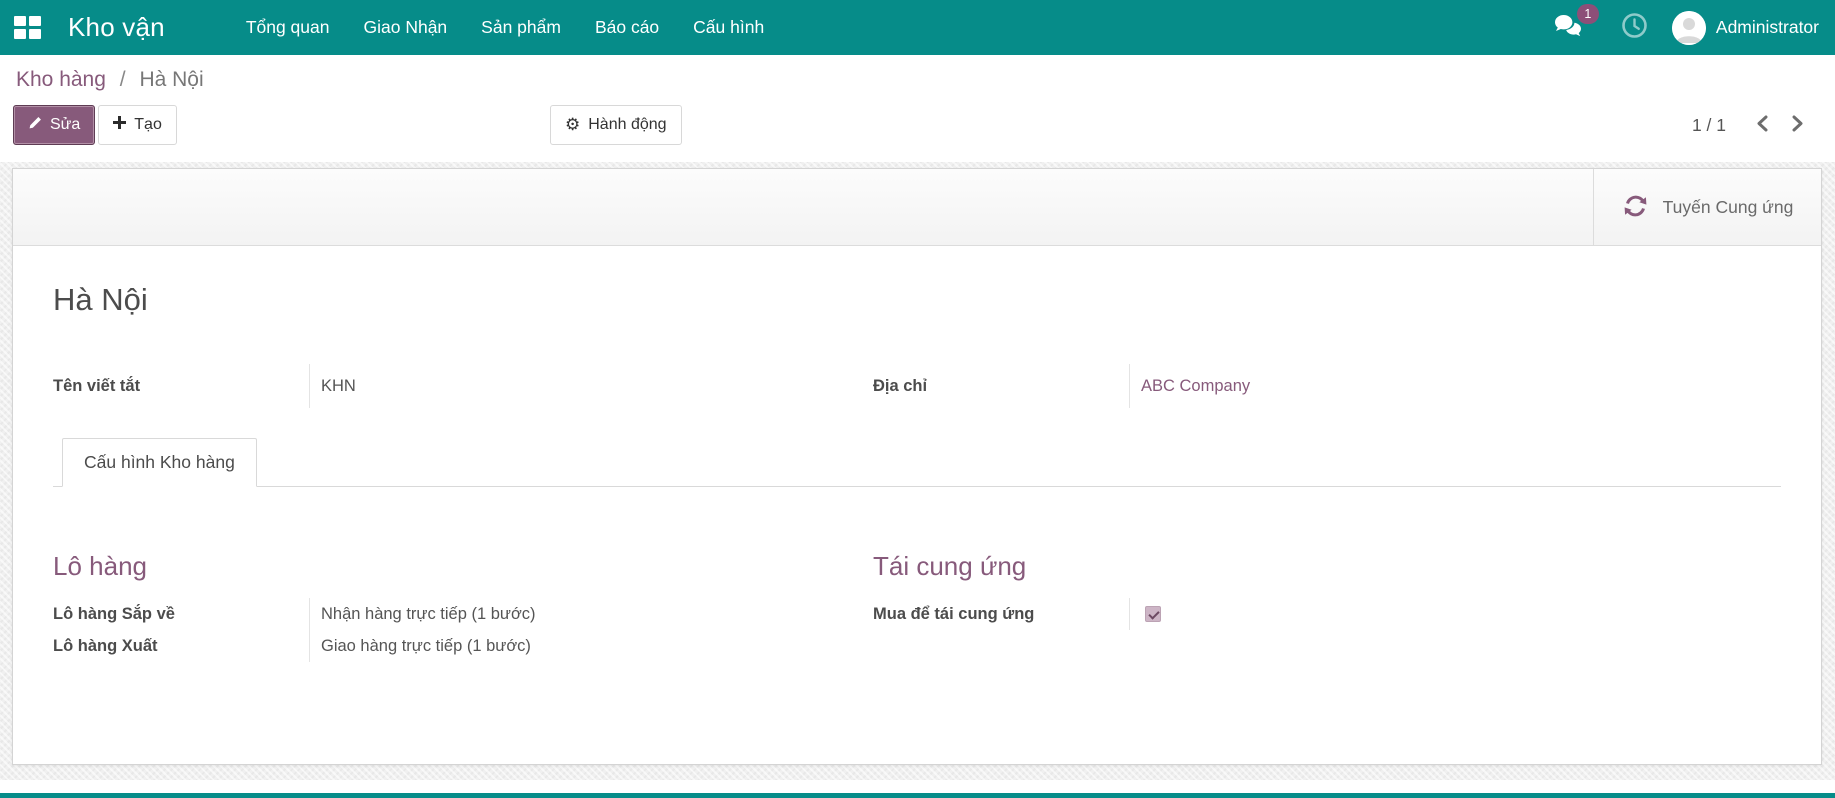 The height and width of the screenshot is (798, 1835). Describe the element at coordinates (100, 566) in the screenshot. I see `section-shipments-title: Lô hàng` at that location.